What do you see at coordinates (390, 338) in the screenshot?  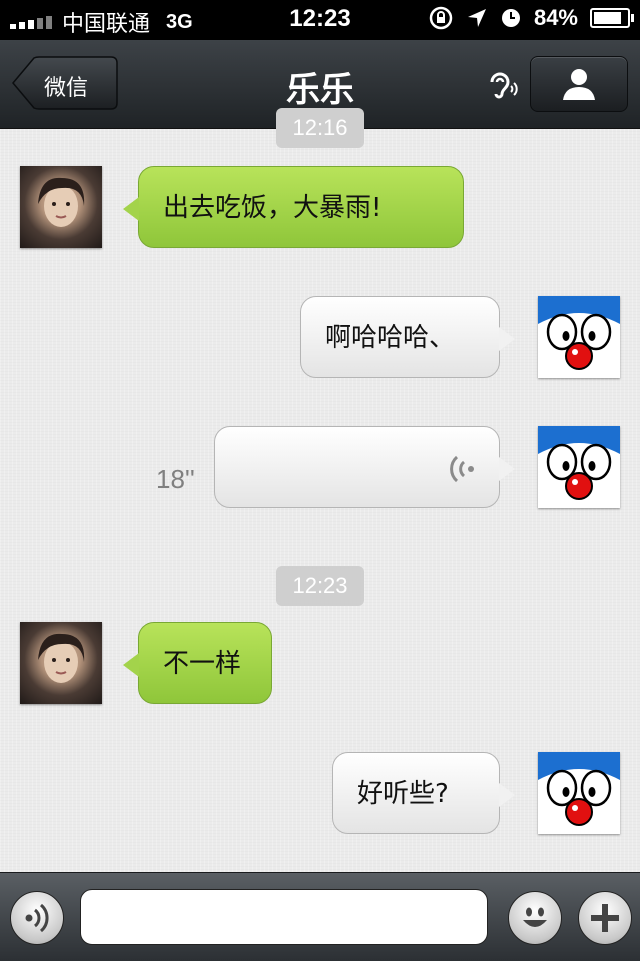 I see `message-text: 啊哈哈哈、` at bounding box center [390, 338].